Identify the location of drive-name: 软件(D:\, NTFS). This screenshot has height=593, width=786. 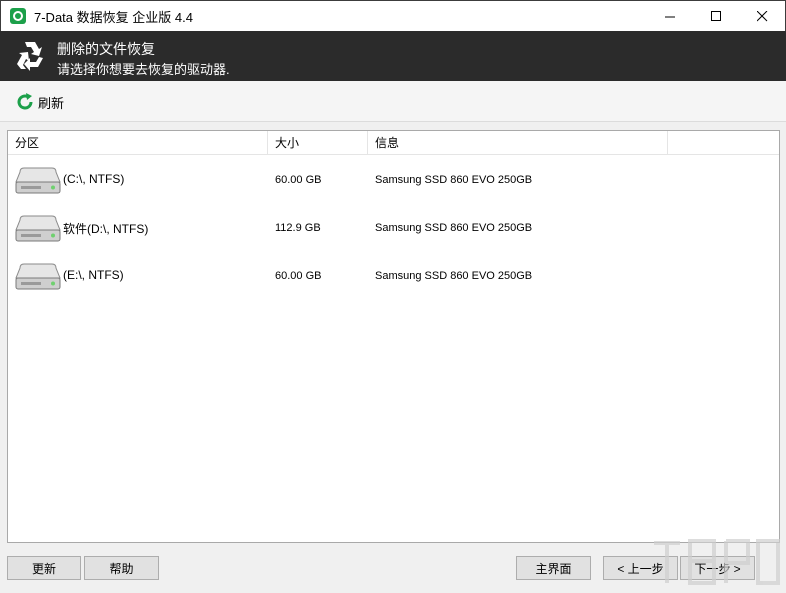
(106, 229).